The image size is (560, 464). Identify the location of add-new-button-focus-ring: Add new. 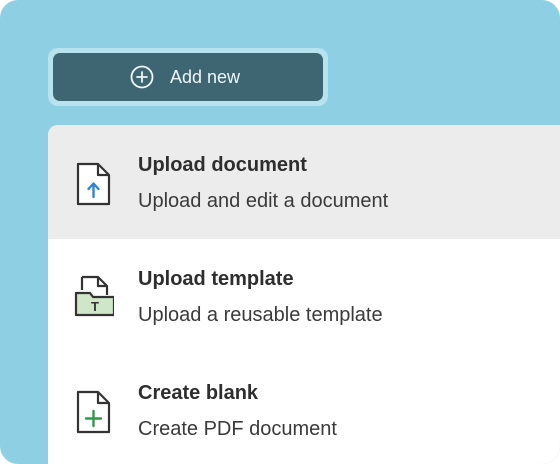
(188, 77).